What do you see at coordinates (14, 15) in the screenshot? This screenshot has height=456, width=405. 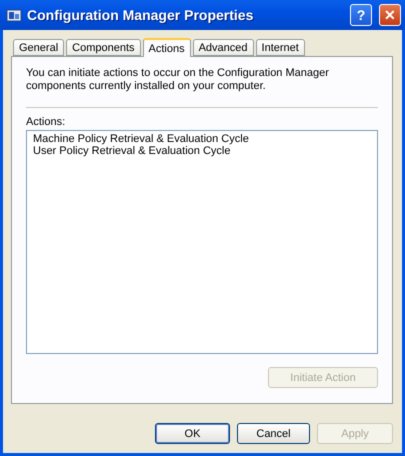 I see `app-icon` at bounding box center [14, 15].